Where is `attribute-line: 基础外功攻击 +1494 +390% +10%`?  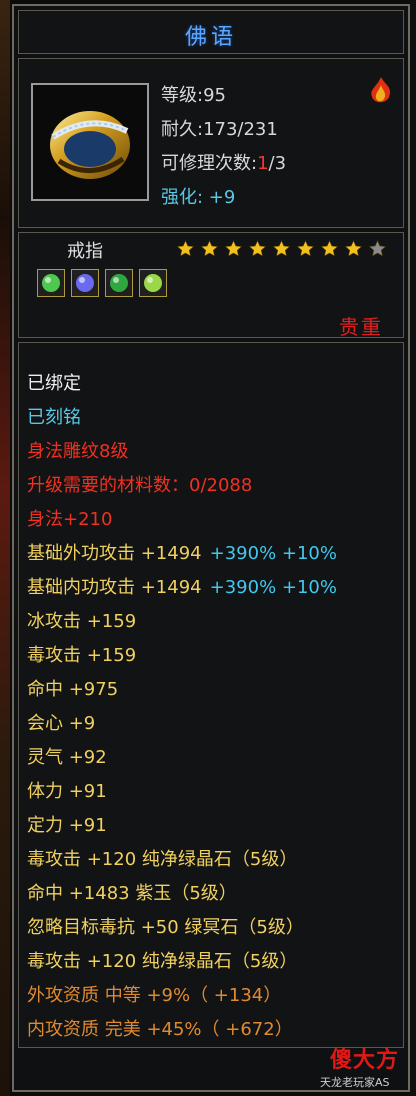 attribute-line: 基础外功攻击 +1494 +390% +10% is located at coordinates (182, 552).